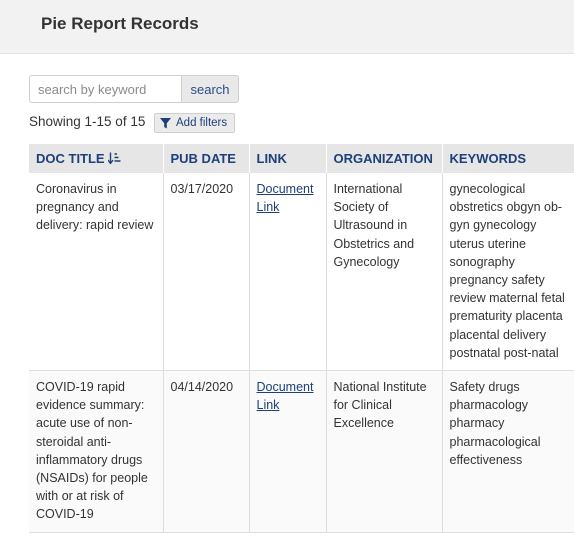 This screenshot has height=547, width=574. What do you see at coordinates (206, 451) in the screenshot?
I see `cell-pub-date: 04/14/2020` at bounding box center [206, 451].